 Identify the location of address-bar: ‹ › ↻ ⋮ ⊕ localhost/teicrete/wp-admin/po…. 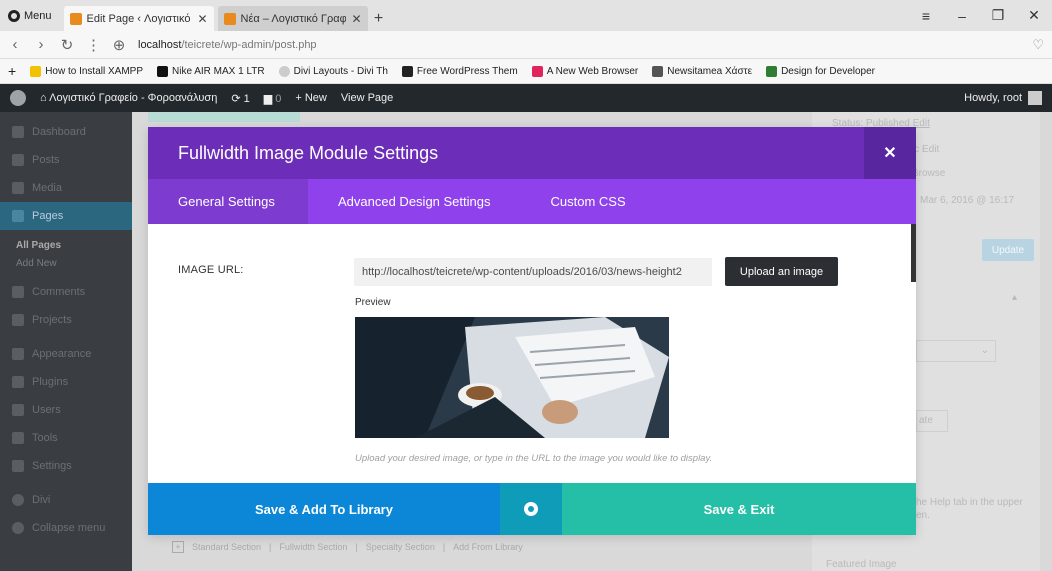
(526, 45).